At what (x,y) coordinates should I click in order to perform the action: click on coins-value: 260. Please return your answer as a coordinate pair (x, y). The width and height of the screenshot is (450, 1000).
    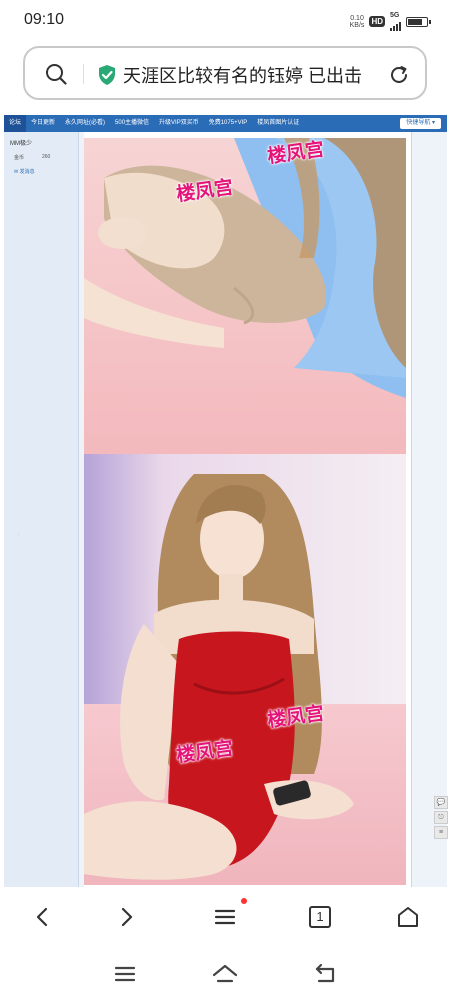
    Looking at the image, I should click on (46, 157).